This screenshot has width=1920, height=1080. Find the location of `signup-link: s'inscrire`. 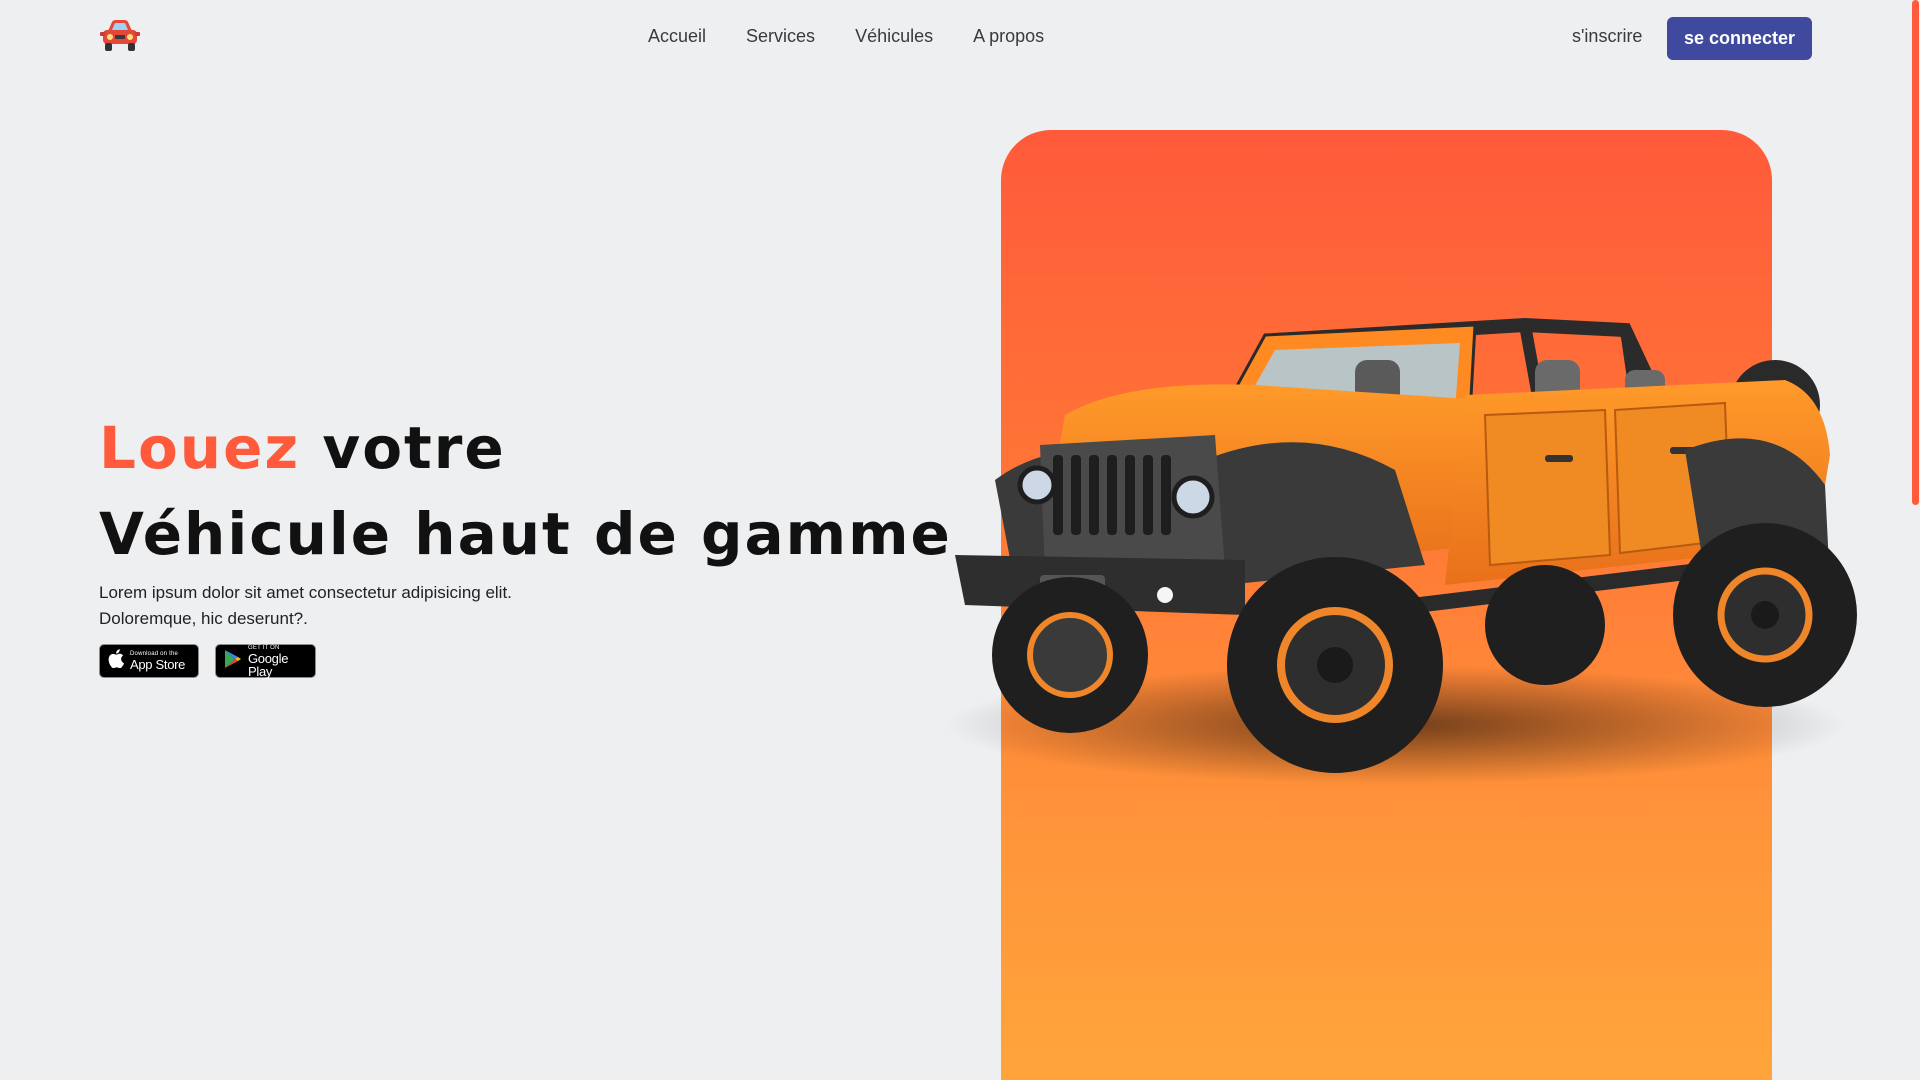

signup-link: s'inscrire is located at coordinates (1607, 36).